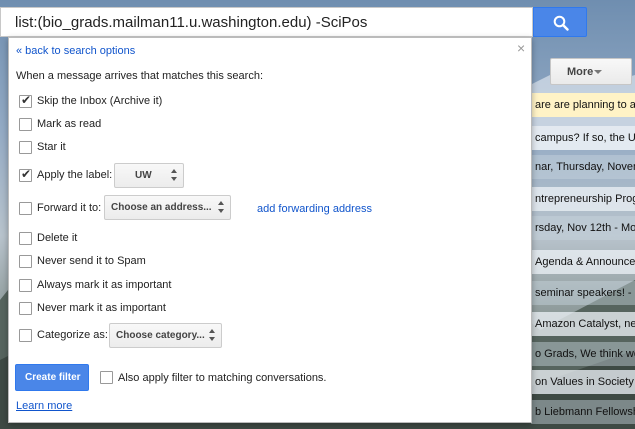  I want to click on add-forwarding-address-link: add forwarding address, so click(314, 209).